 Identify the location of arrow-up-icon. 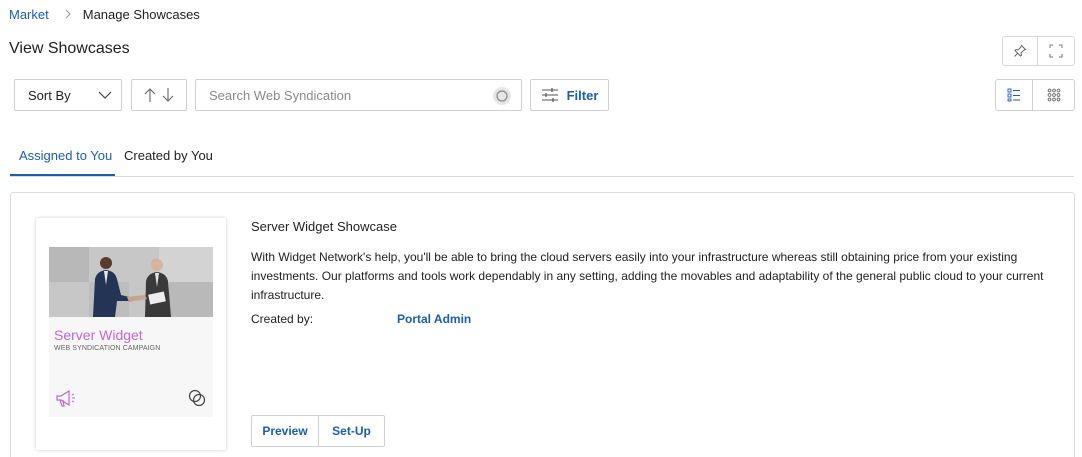
(150, 95).